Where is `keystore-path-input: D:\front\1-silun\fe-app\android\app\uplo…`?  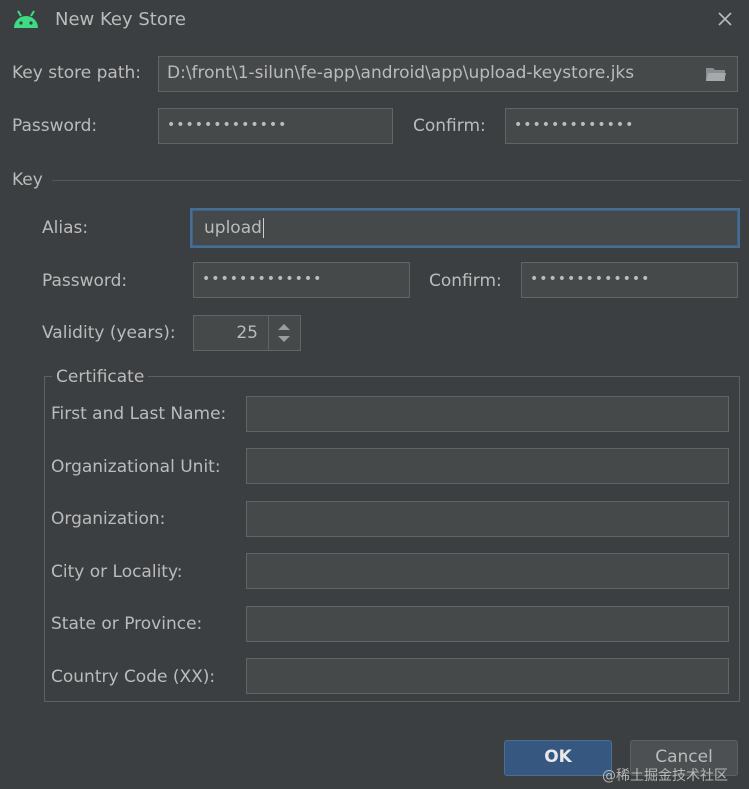 keystore-path-input: D:\front\1-silun\fe-app\android\app\uplo… is located at coordinates (448, 74).